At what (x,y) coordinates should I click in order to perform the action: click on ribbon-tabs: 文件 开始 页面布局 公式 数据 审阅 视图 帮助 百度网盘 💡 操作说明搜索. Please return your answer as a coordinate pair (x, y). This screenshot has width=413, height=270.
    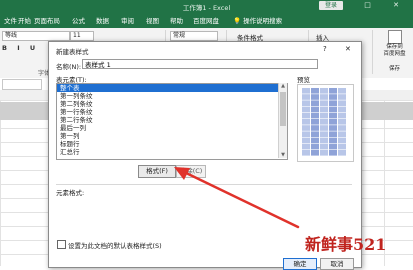
    Looking at the image, I should click on (206, 20).